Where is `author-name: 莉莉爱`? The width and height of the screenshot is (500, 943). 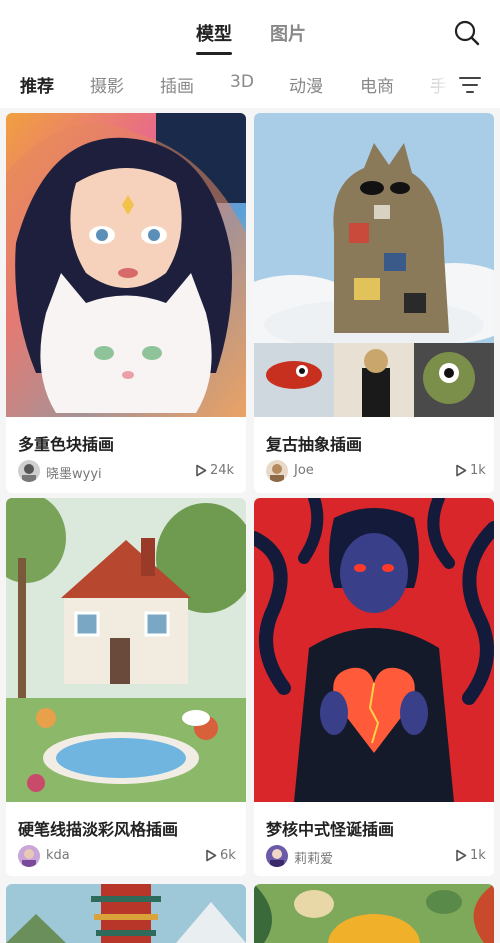 author-name: 莉莉爱 is located at coordinates (314, 859).